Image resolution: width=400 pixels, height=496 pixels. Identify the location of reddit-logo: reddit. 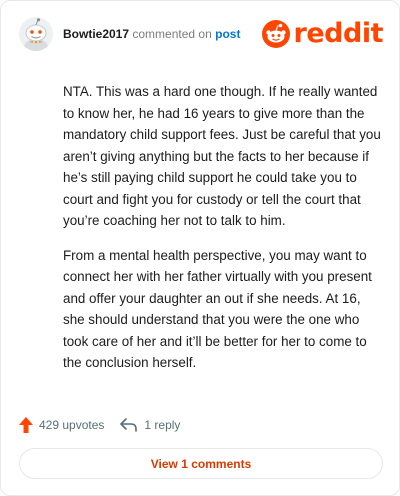
(322, 34).